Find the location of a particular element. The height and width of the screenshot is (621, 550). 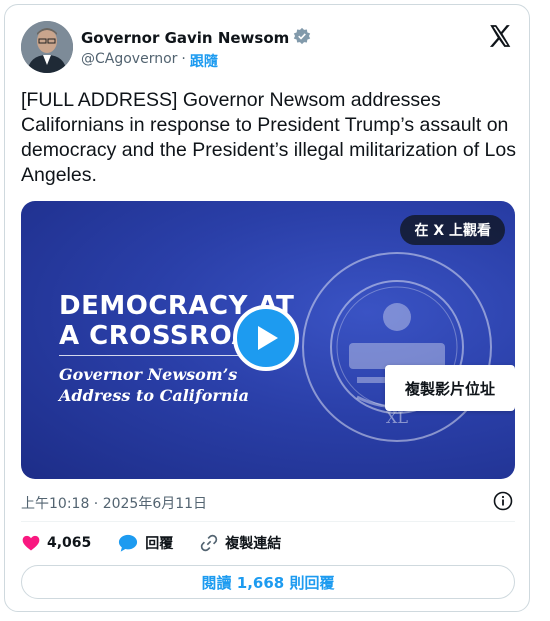

author-name-row: Governor Gavin Newsom is located at coordinates (196, 38).